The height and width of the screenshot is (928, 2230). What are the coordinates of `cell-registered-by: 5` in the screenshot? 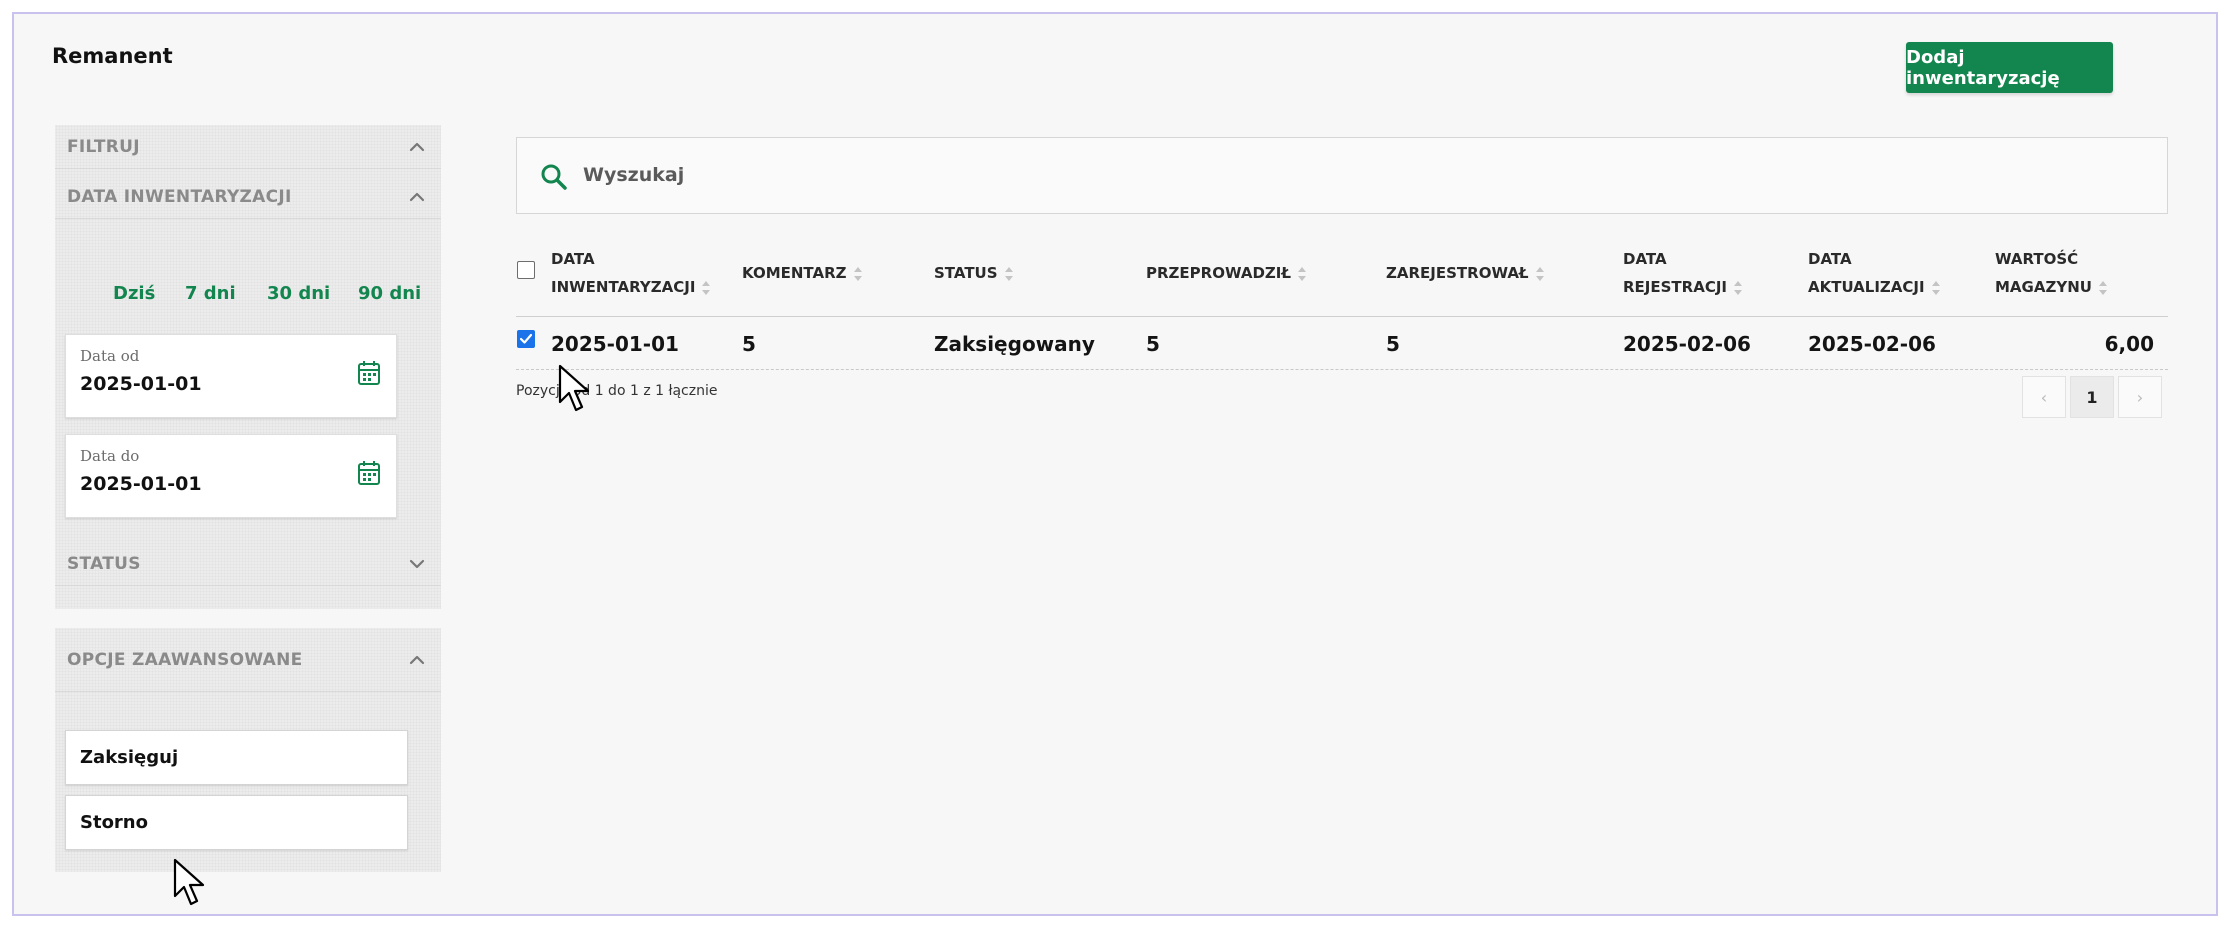 It's located at (1393, 344).